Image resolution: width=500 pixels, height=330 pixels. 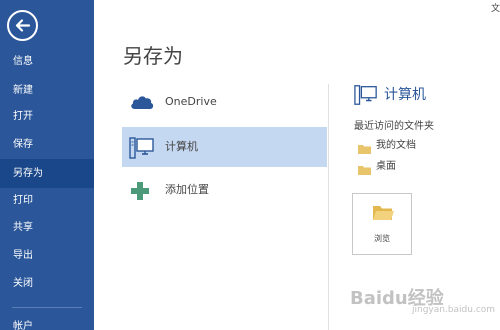 I want to click on sidebar-item-export: 导出, so click(x=47, y=255).